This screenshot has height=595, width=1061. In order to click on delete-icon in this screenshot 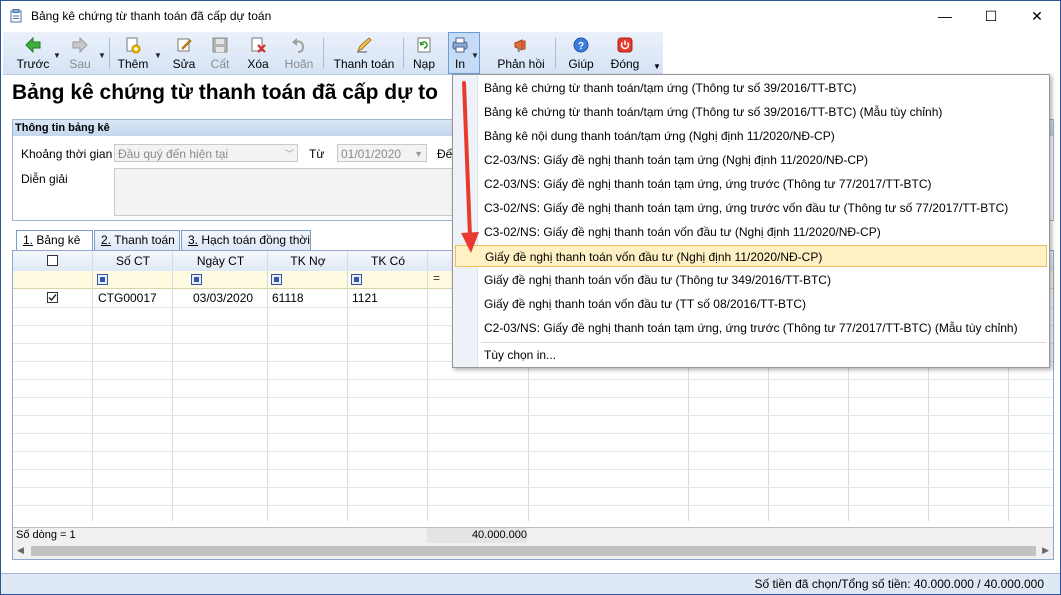, I will do `click(258, 45)`.